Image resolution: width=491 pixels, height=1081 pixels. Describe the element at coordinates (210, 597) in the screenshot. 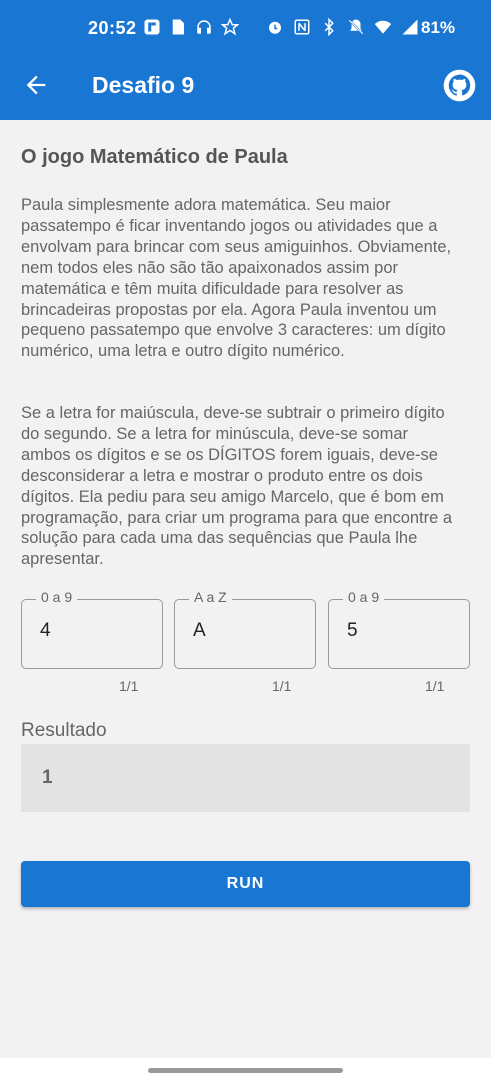

I see `letter-label: A a Z` at that location.